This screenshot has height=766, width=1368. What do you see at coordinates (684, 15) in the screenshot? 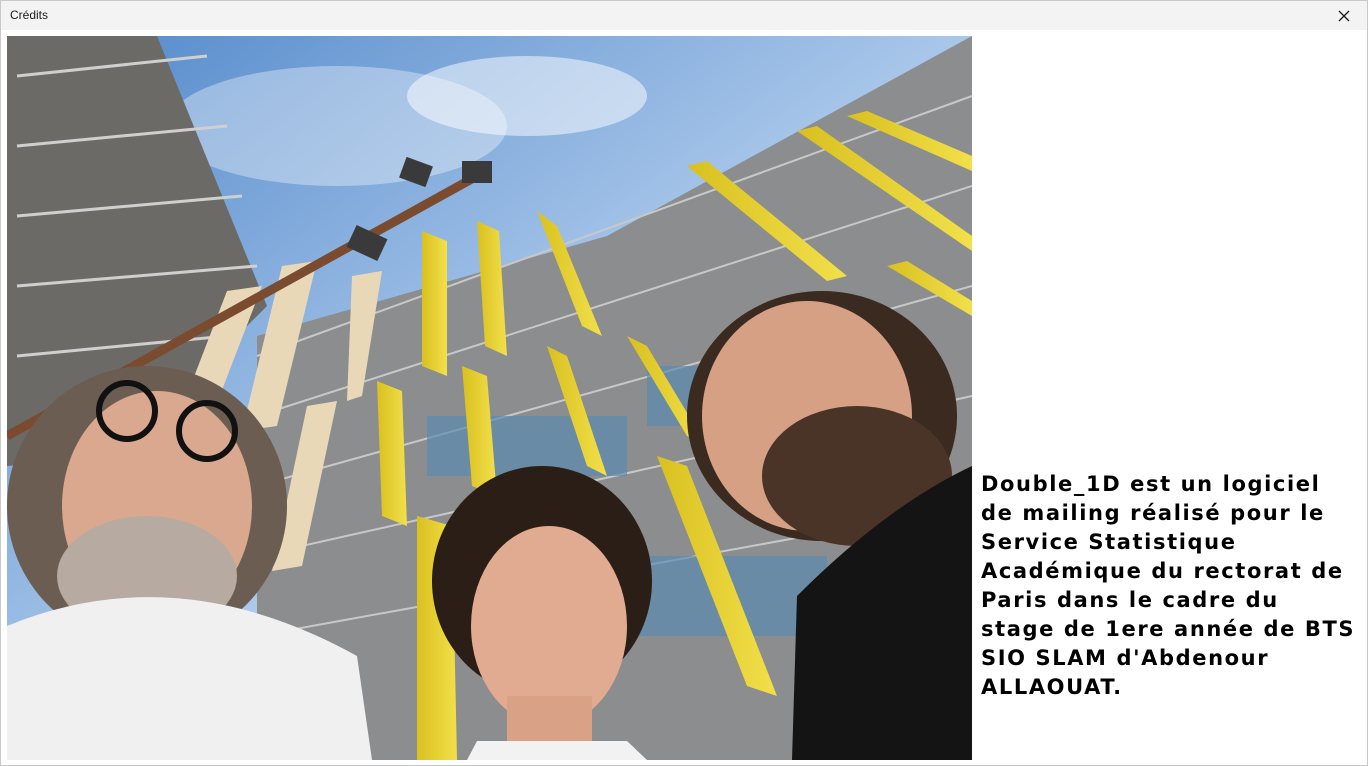
I see `title-bar: Crédits` at bounding box center [684, 15].